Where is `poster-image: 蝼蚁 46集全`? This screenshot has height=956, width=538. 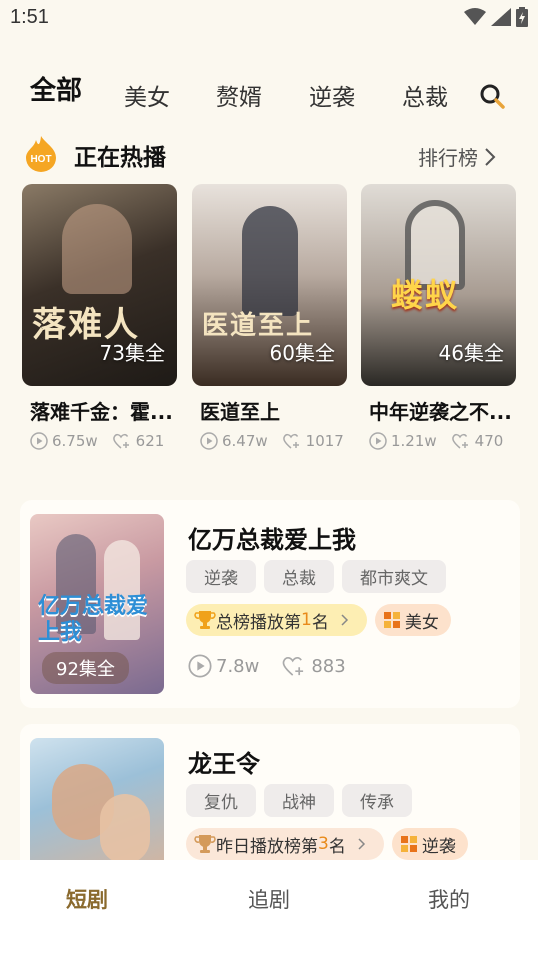
poster-image: 蝼蚁 46集全 is located at coordinates (438, 285).